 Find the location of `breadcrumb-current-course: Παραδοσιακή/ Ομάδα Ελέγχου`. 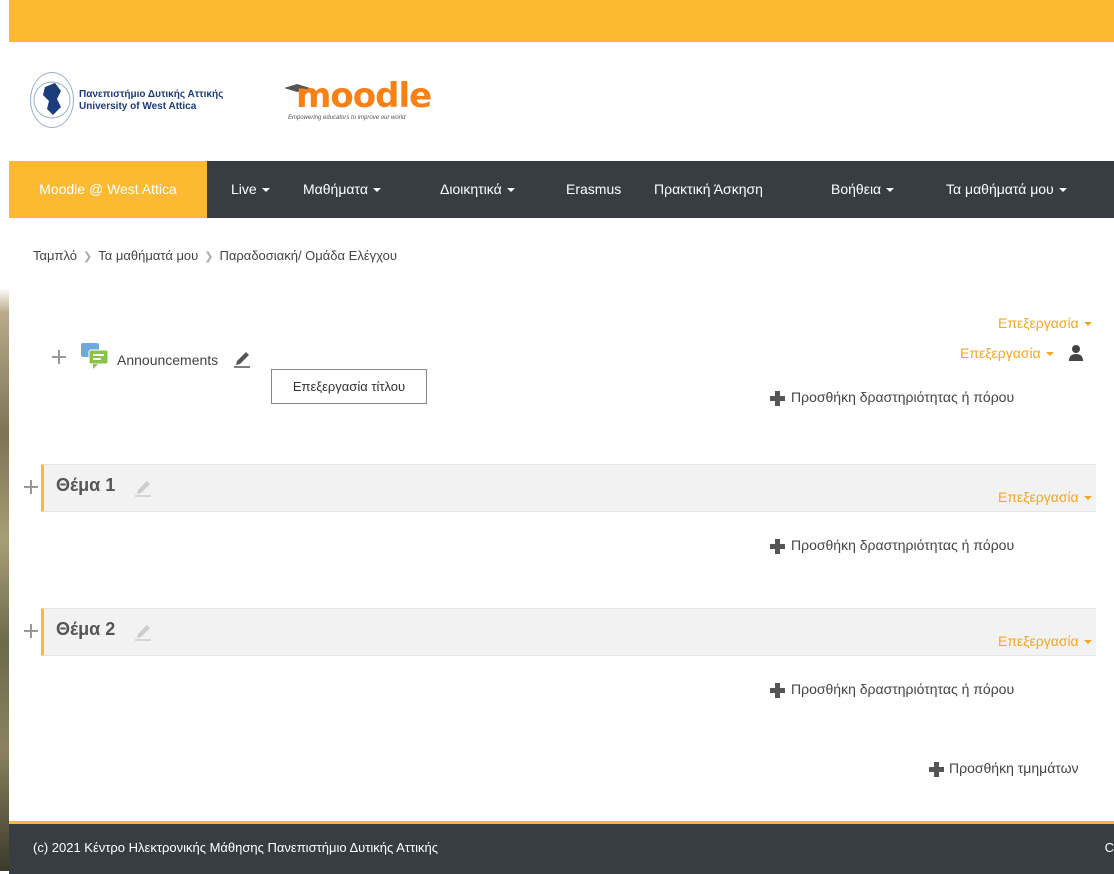

breadcrumb-current-course: Παραδοσιακή/ Ομάδα Ελέγχου is located at coordinates (308, 255).